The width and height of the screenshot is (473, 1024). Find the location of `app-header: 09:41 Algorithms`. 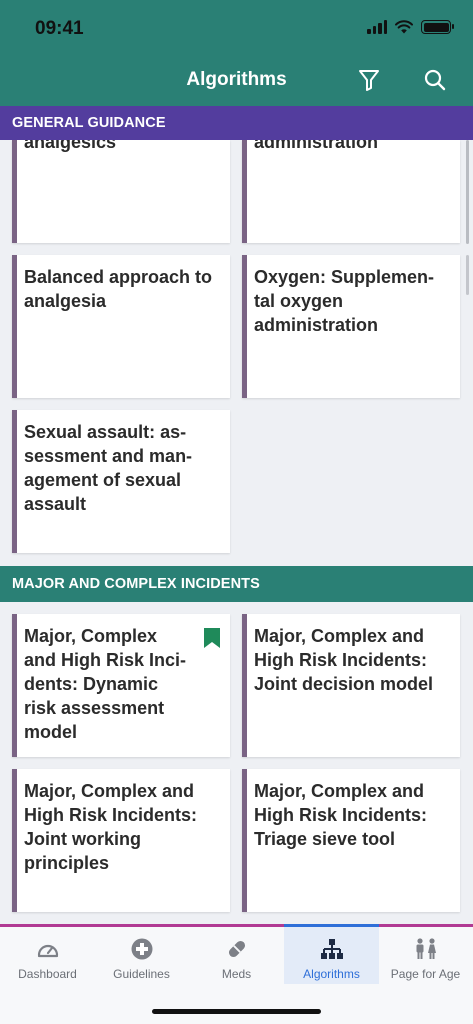

app-header: 09:41 Algorithms is located at coordinates (236, 53).